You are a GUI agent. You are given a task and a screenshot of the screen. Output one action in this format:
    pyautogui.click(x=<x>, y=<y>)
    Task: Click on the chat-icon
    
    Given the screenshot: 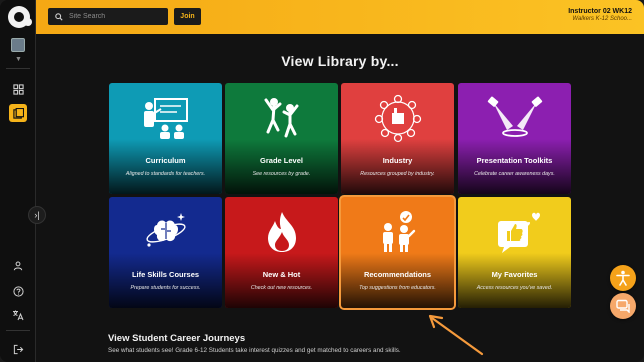 What is the action you would take?
    pyautogui.click(x=623, y=306)
    